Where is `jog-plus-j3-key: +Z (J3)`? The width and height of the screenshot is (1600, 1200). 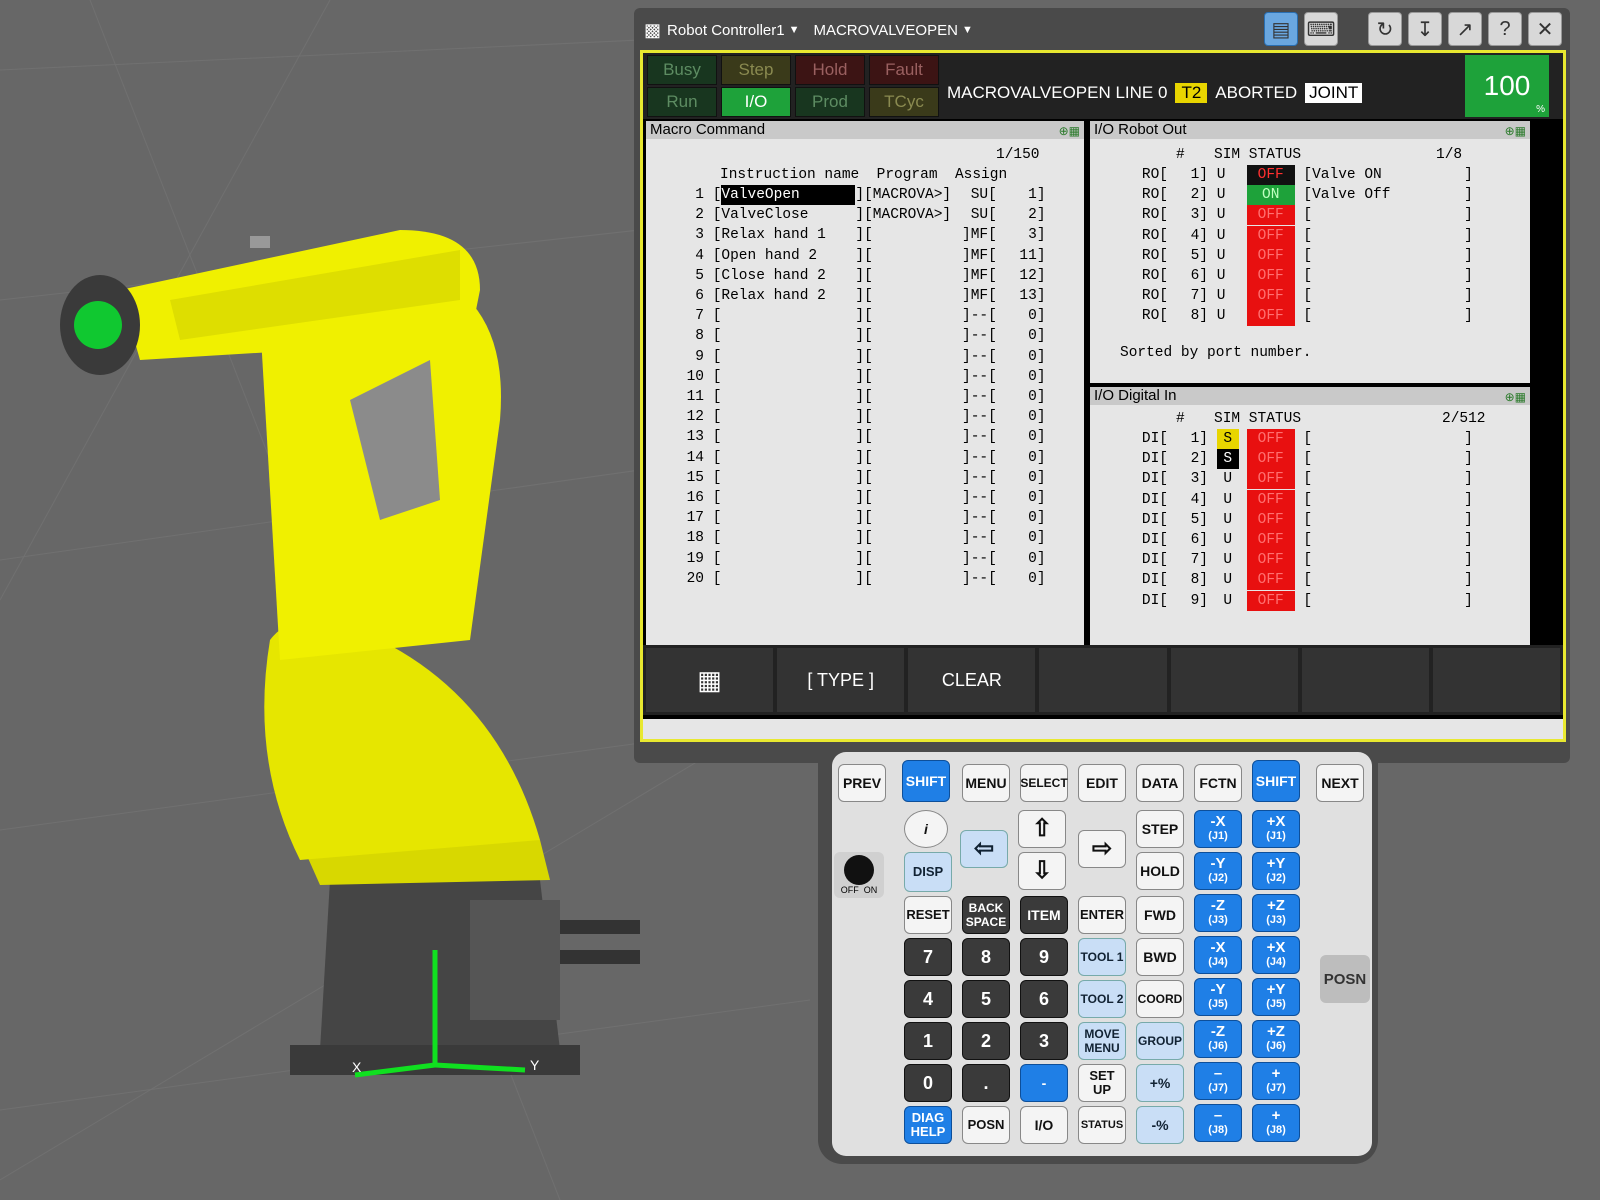
jog-plus-j3-key: +Z (J3) is located at coordinates (1276, 913).